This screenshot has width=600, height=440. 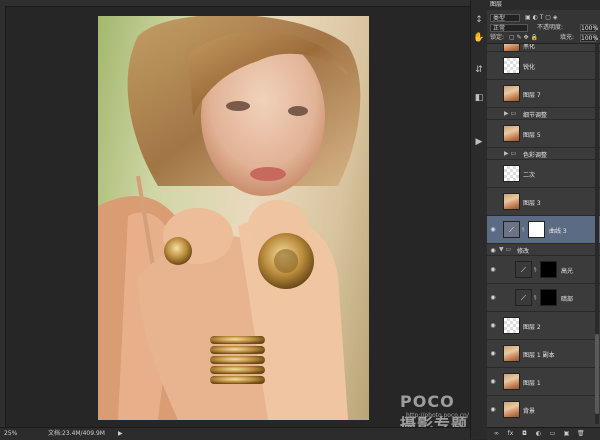 I want to click on new-layer-icon: ▣, so click(x=566, y=433).